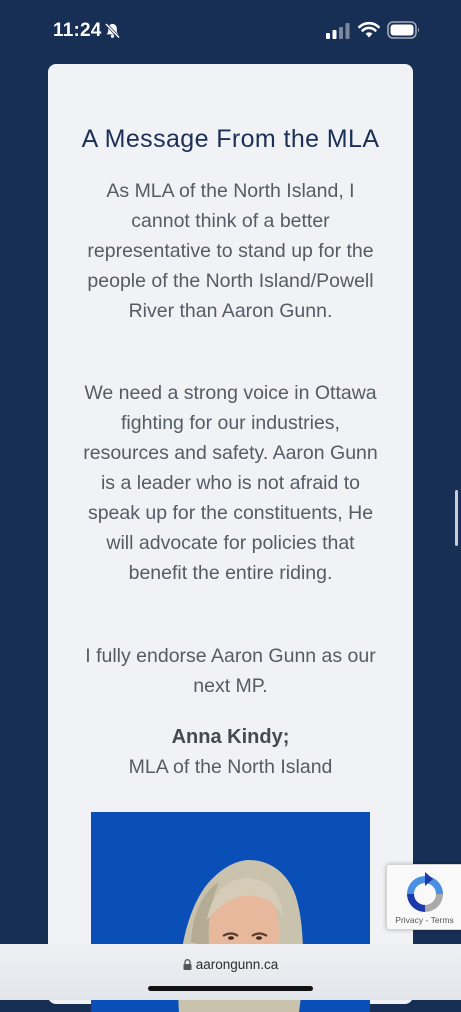 This screenshot has height=1012, width=461. Describe the element at coordinates (230, 31) in the screenshot. I see `status-bar: 11:24` at that location.